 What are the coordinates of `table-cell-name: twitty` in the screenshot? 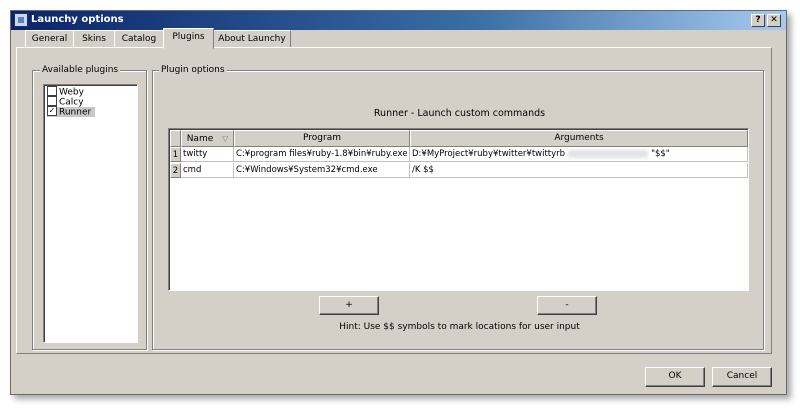 It's located at (207, 154).